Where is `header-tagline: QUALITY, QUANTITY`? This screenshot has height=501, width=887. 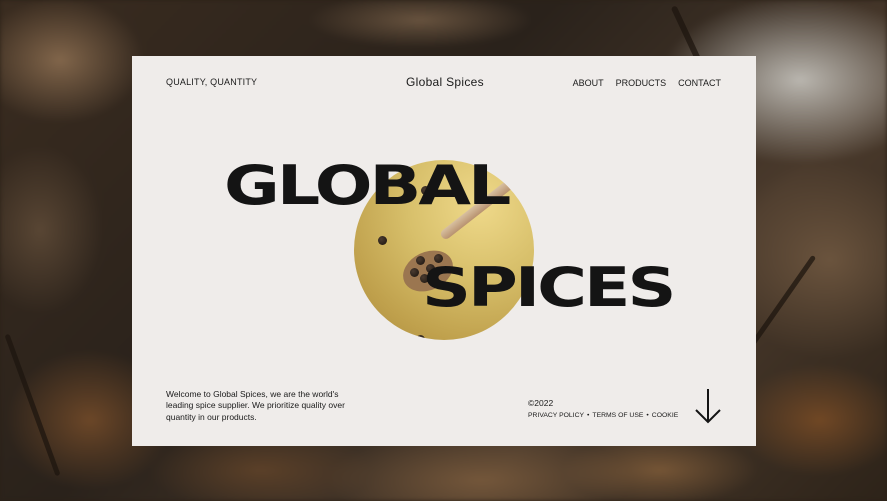 header-tagline: QUALITY, QUANTITY is located at coordinates (212, 82).